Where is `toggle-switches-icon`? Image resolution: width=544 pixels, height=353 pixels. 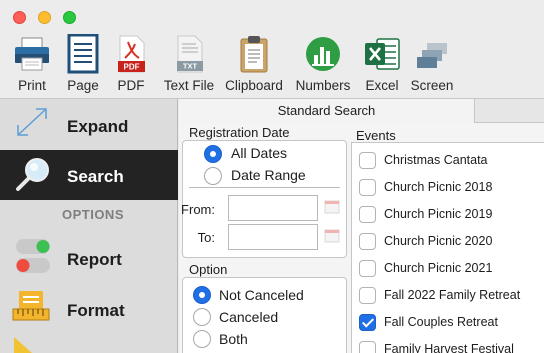
toggle-switches-icon is located at coordinates (33, 256).